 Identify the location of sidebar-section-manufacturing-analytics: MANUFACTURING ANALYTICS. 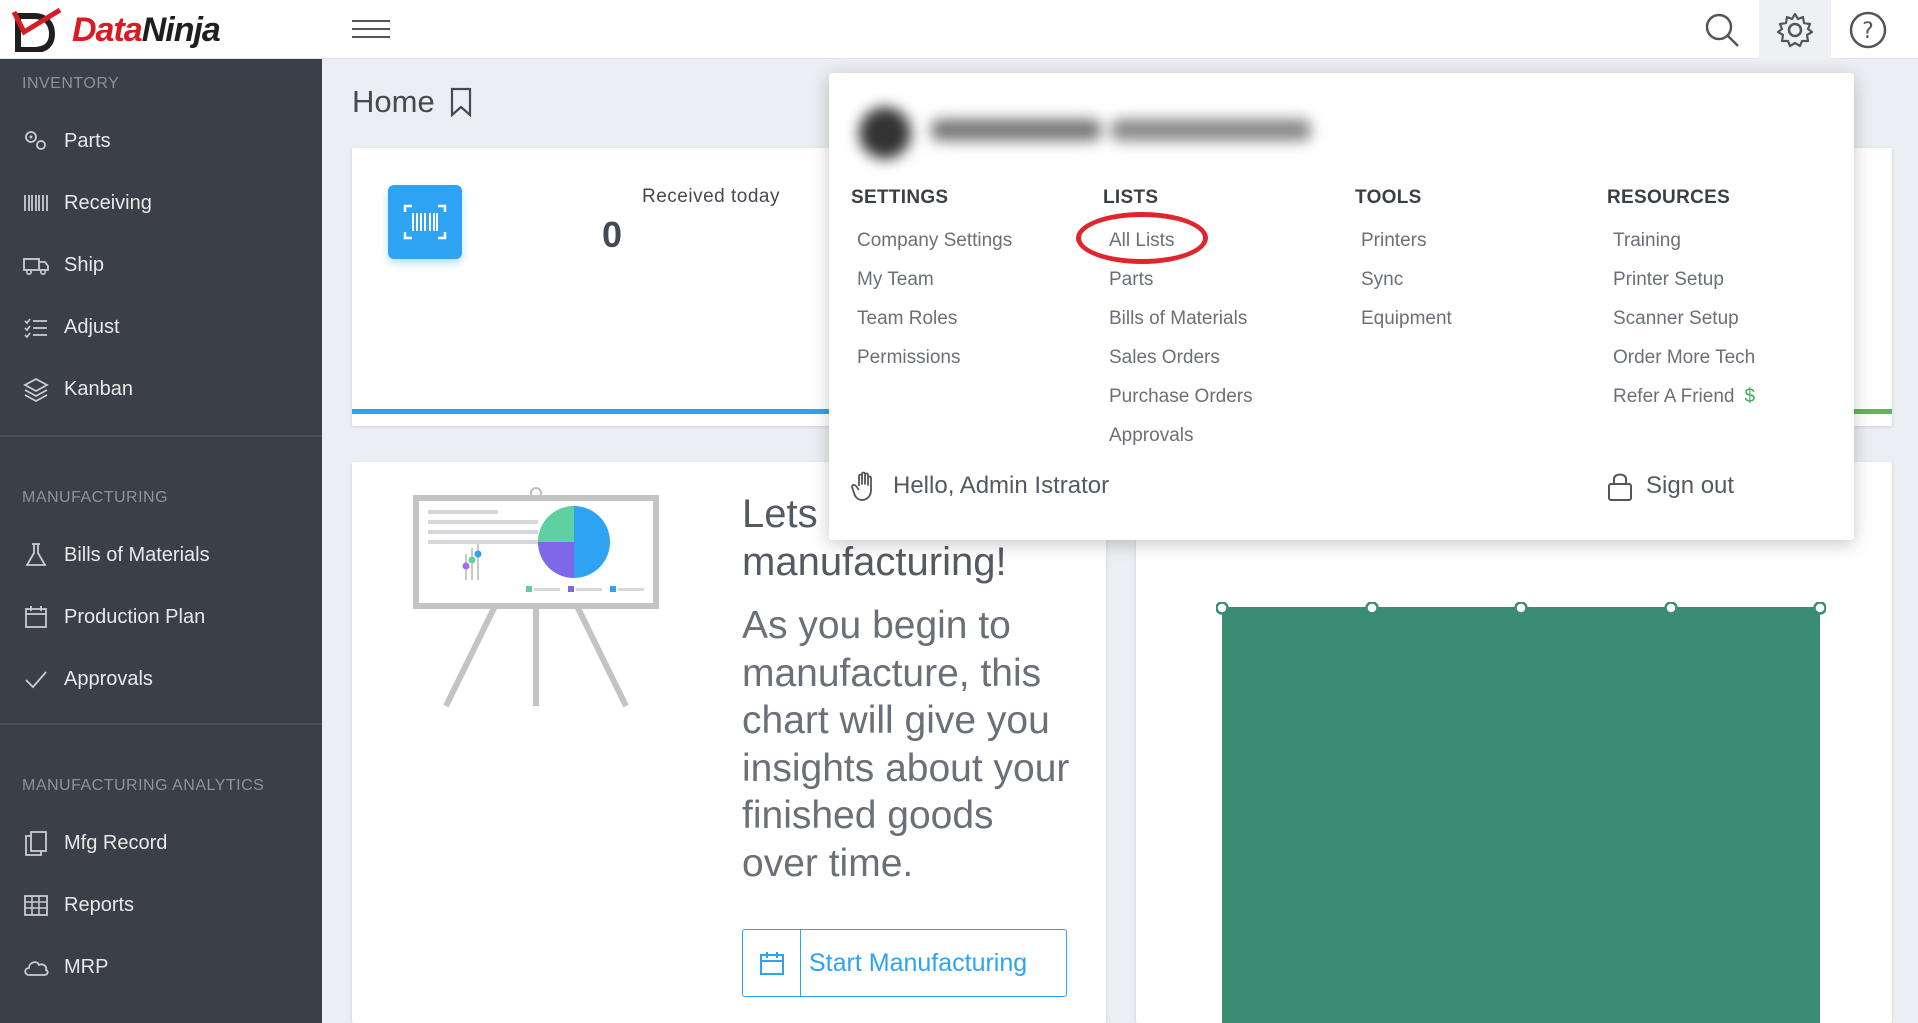
(143, 785).